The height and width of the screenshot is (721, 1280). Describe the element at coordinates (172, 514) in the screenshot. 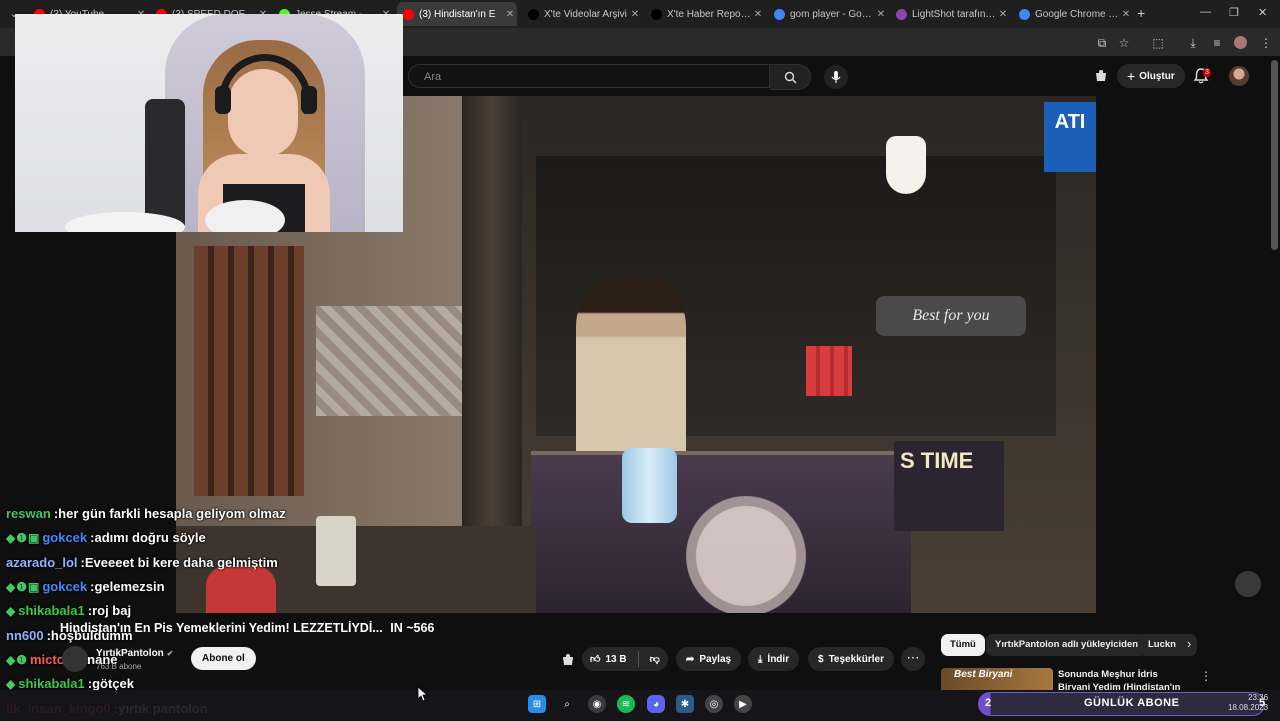

I see `chat-text: her gün farkli hesapla geliyom olmaz` at that location.